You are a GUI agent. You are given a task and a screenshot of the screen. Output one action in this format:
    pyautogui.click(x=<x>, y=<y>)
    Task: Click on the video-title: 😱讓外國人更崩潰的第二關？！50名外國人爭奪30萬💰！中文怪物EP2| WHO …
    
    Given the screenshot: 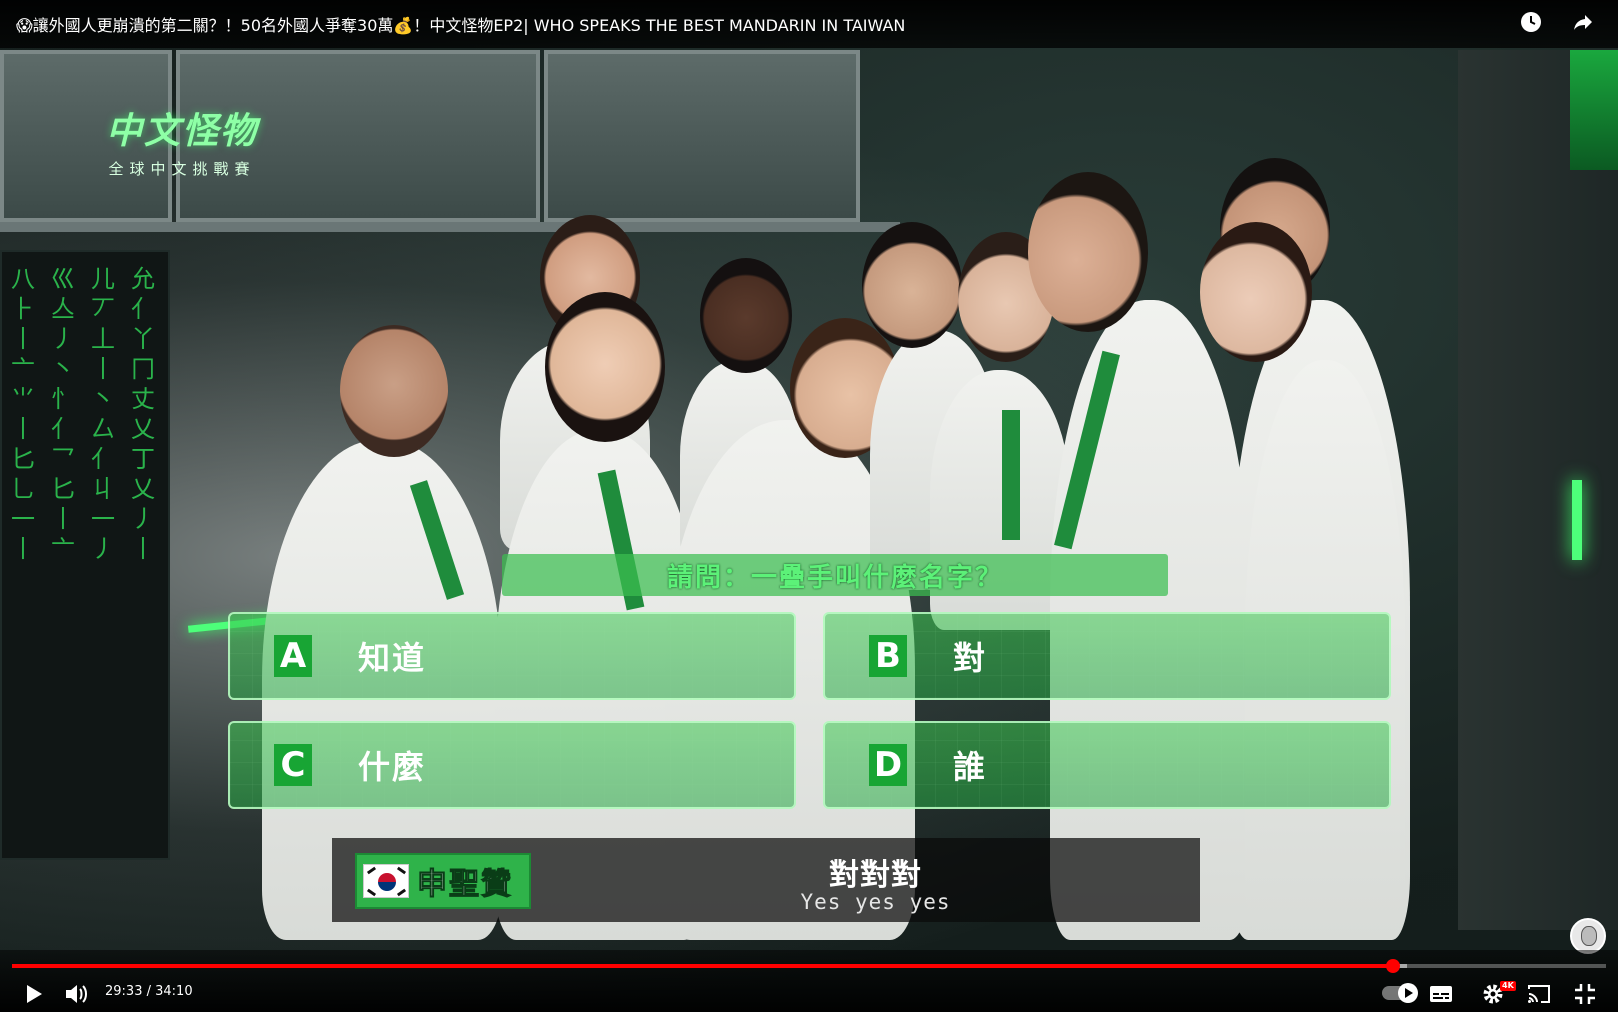 What is the action you would take?
    pyautogui.click(x=460, y=24)
    